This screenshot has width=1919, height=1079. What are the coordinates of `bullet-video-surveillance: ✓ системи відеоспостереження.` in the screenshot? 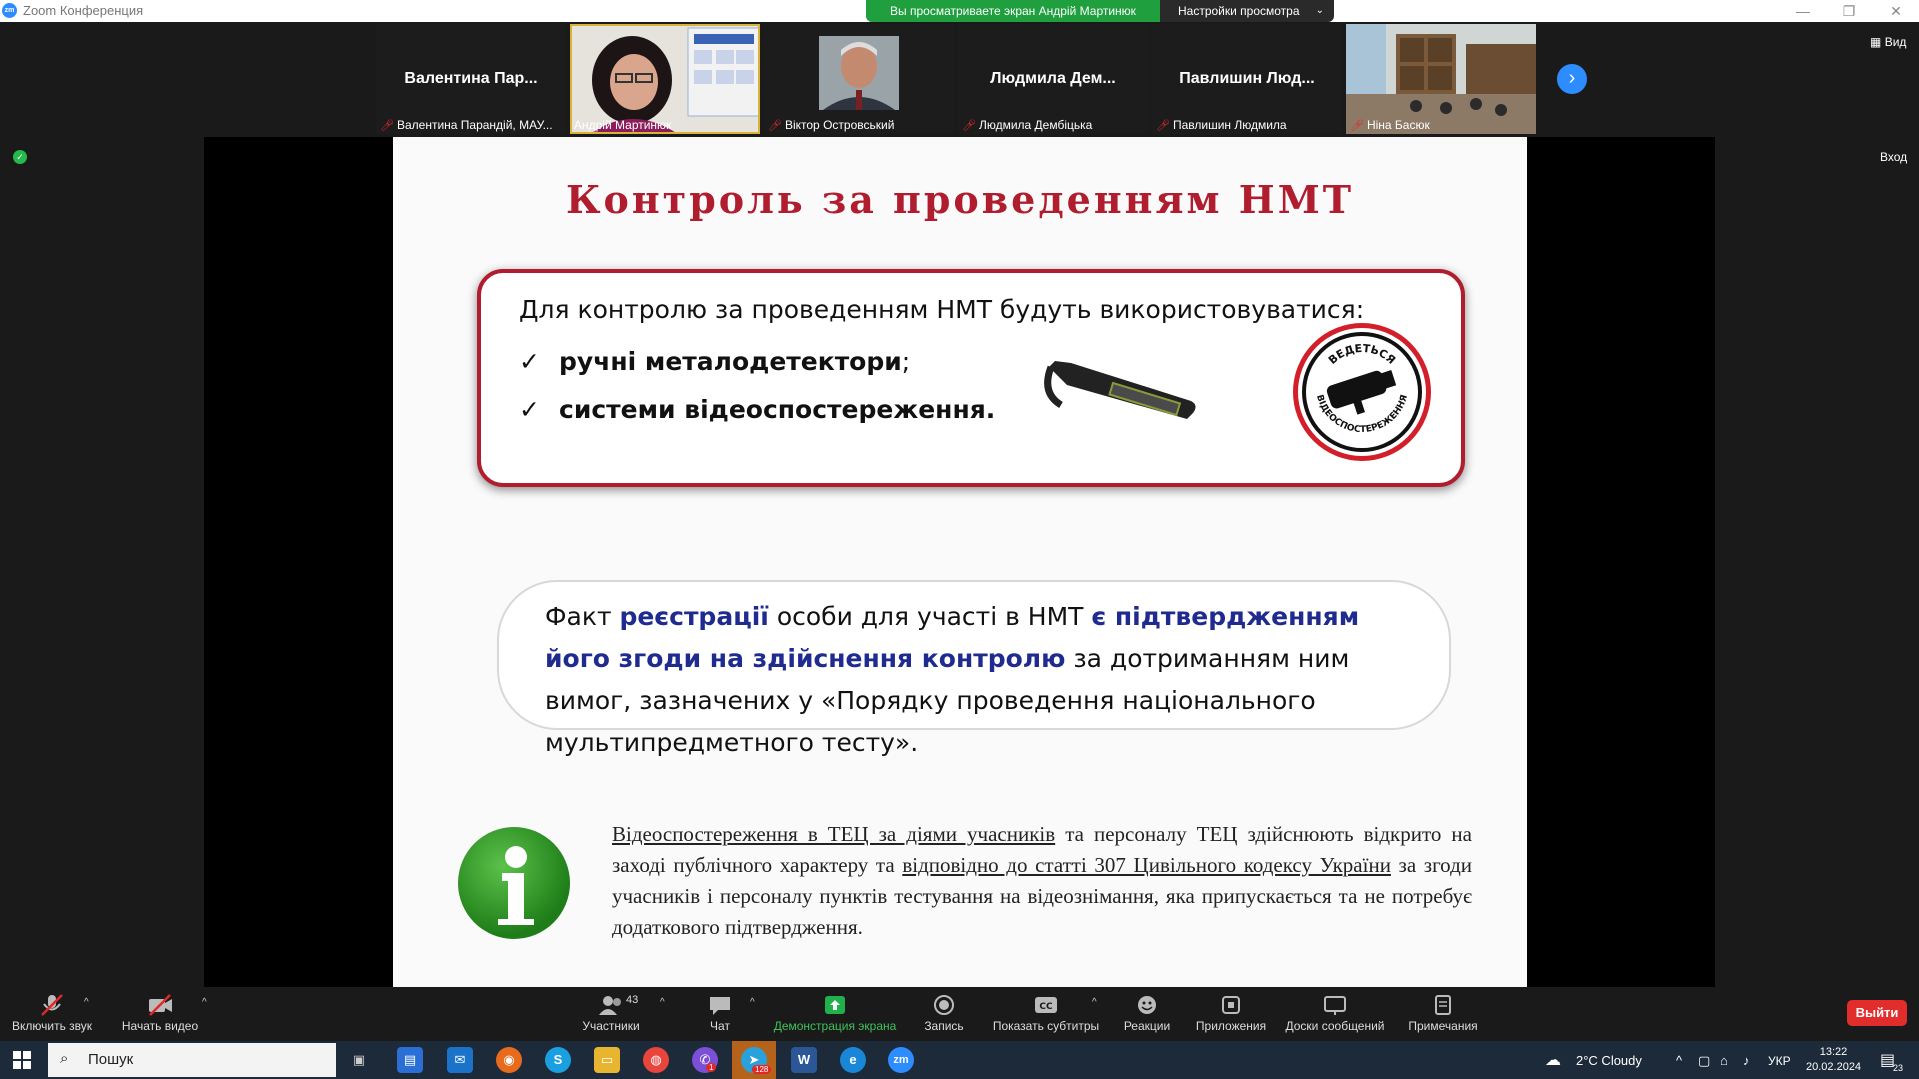 It's located at (757, 409).